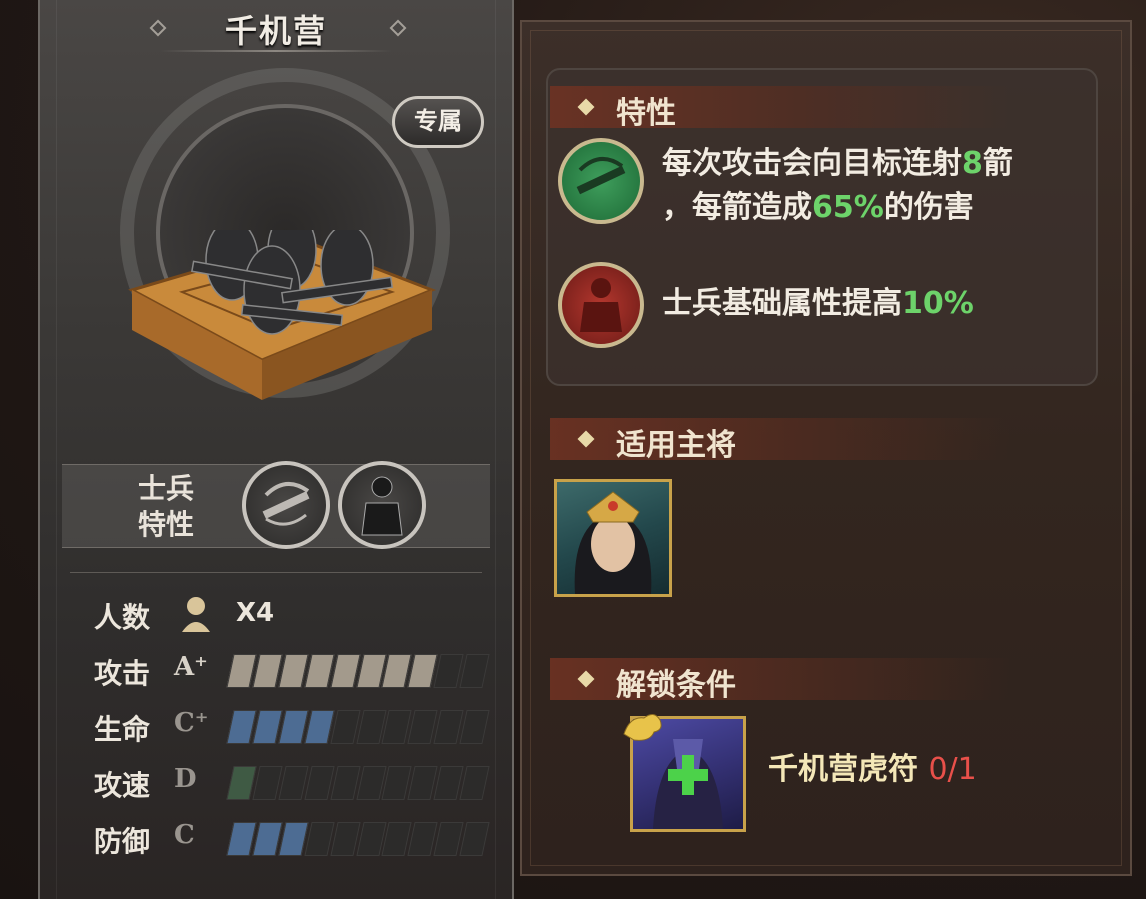  I want to click on title-divider, so click(276, 51).